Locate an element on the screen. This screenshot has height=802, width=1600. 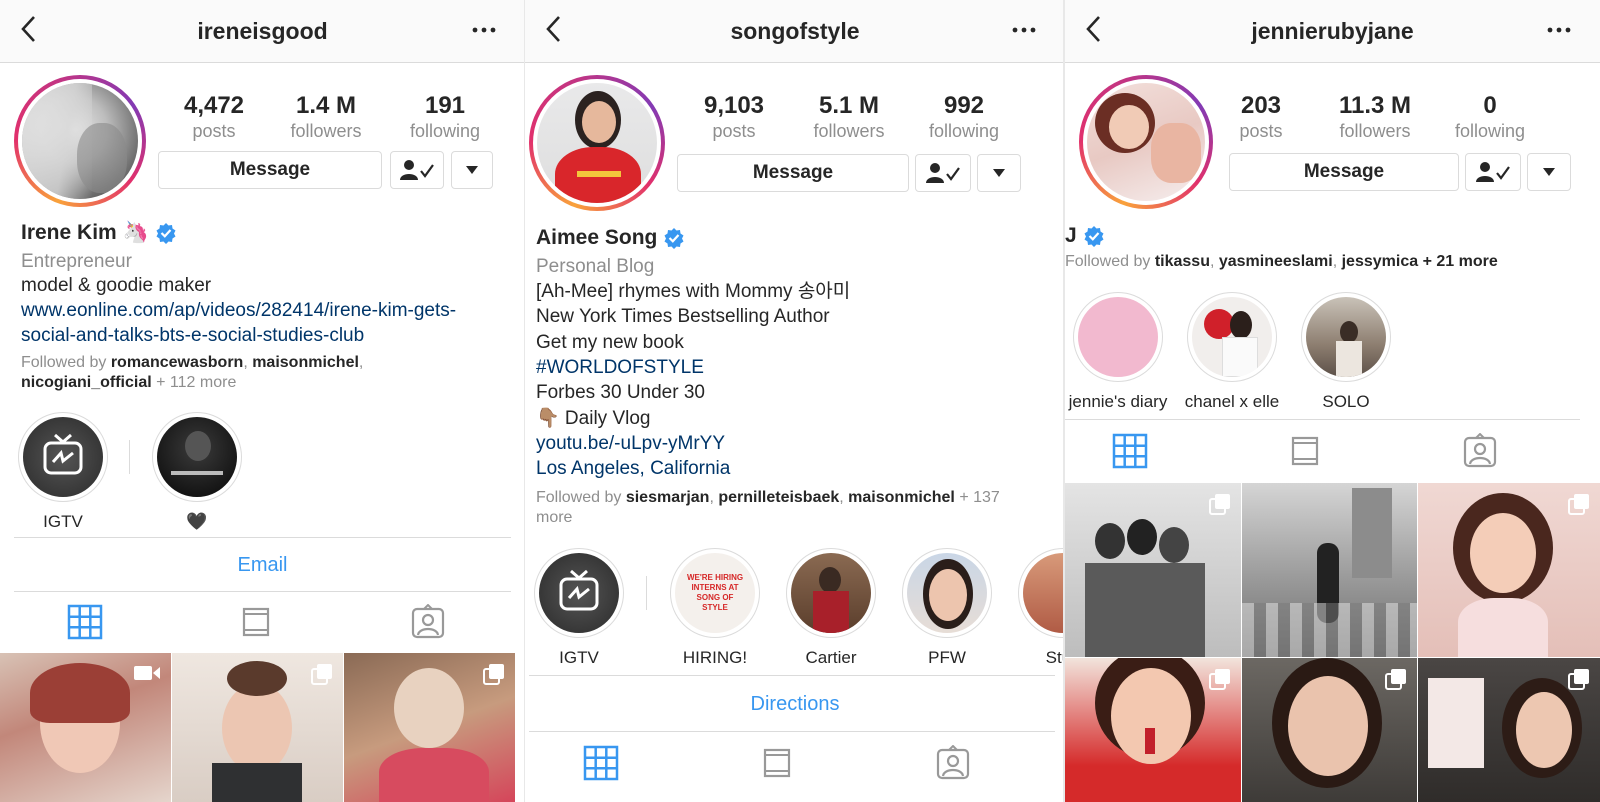
highlight-stuff: Stuff is located at coordinates (1041, 608).